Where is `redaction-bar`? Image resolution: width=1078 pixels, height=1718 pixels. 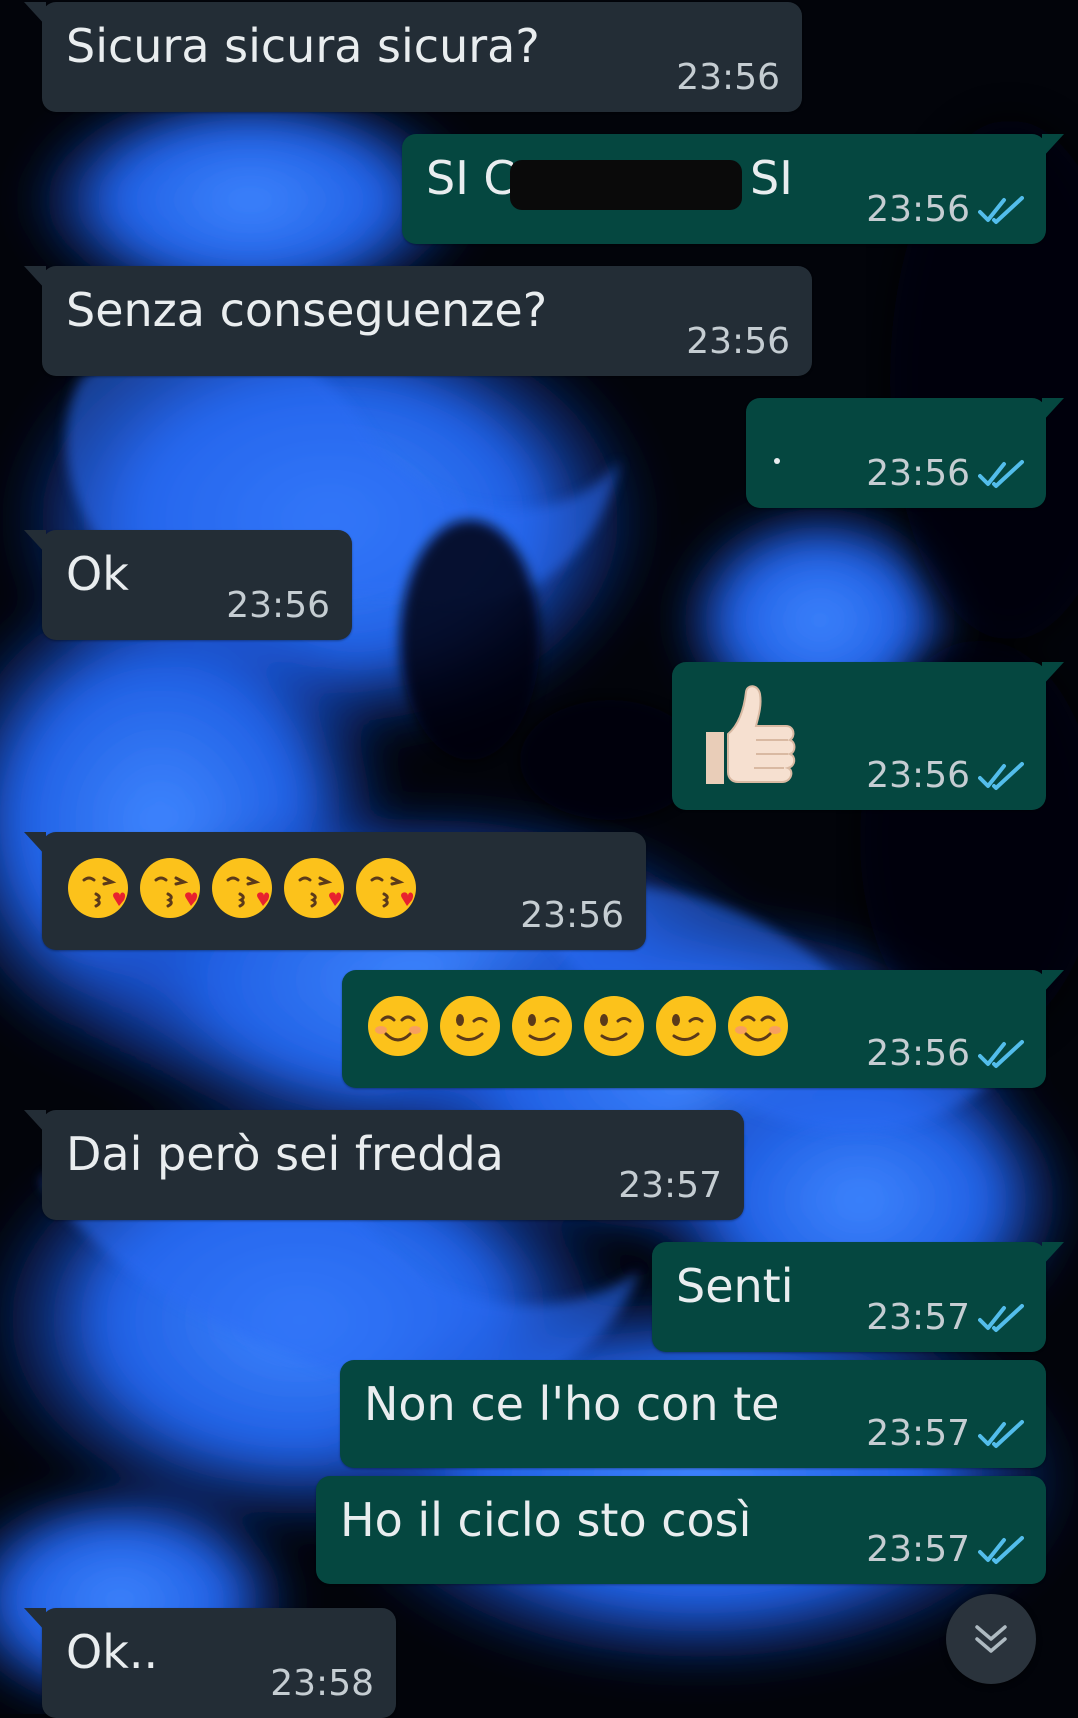
redaction-bar is located at coordinates (626, 185).